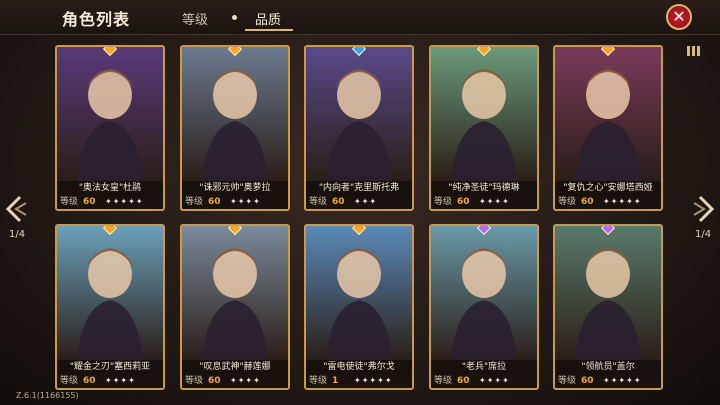  Describe the element at coordinates (484, 188) in the screenshot. I see `character-name: "纯净圣徒"玛德琳` at that location.